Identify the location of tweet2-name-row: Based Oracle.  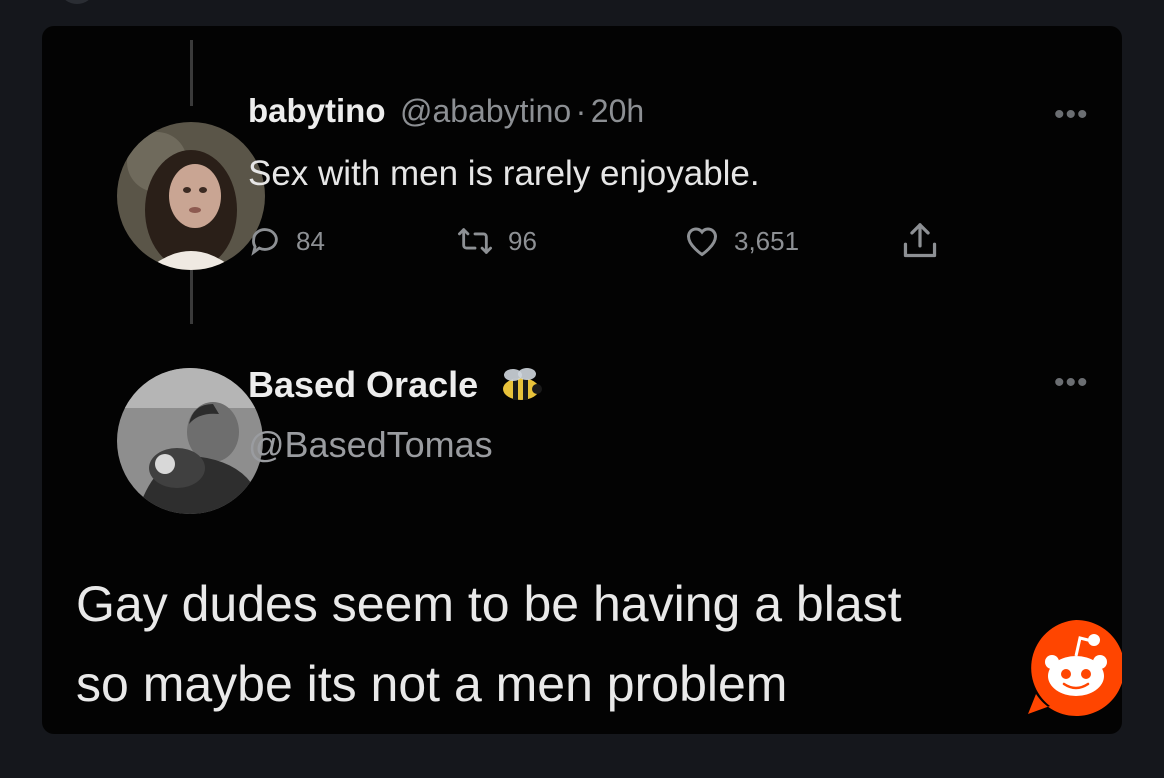
(395, 386).